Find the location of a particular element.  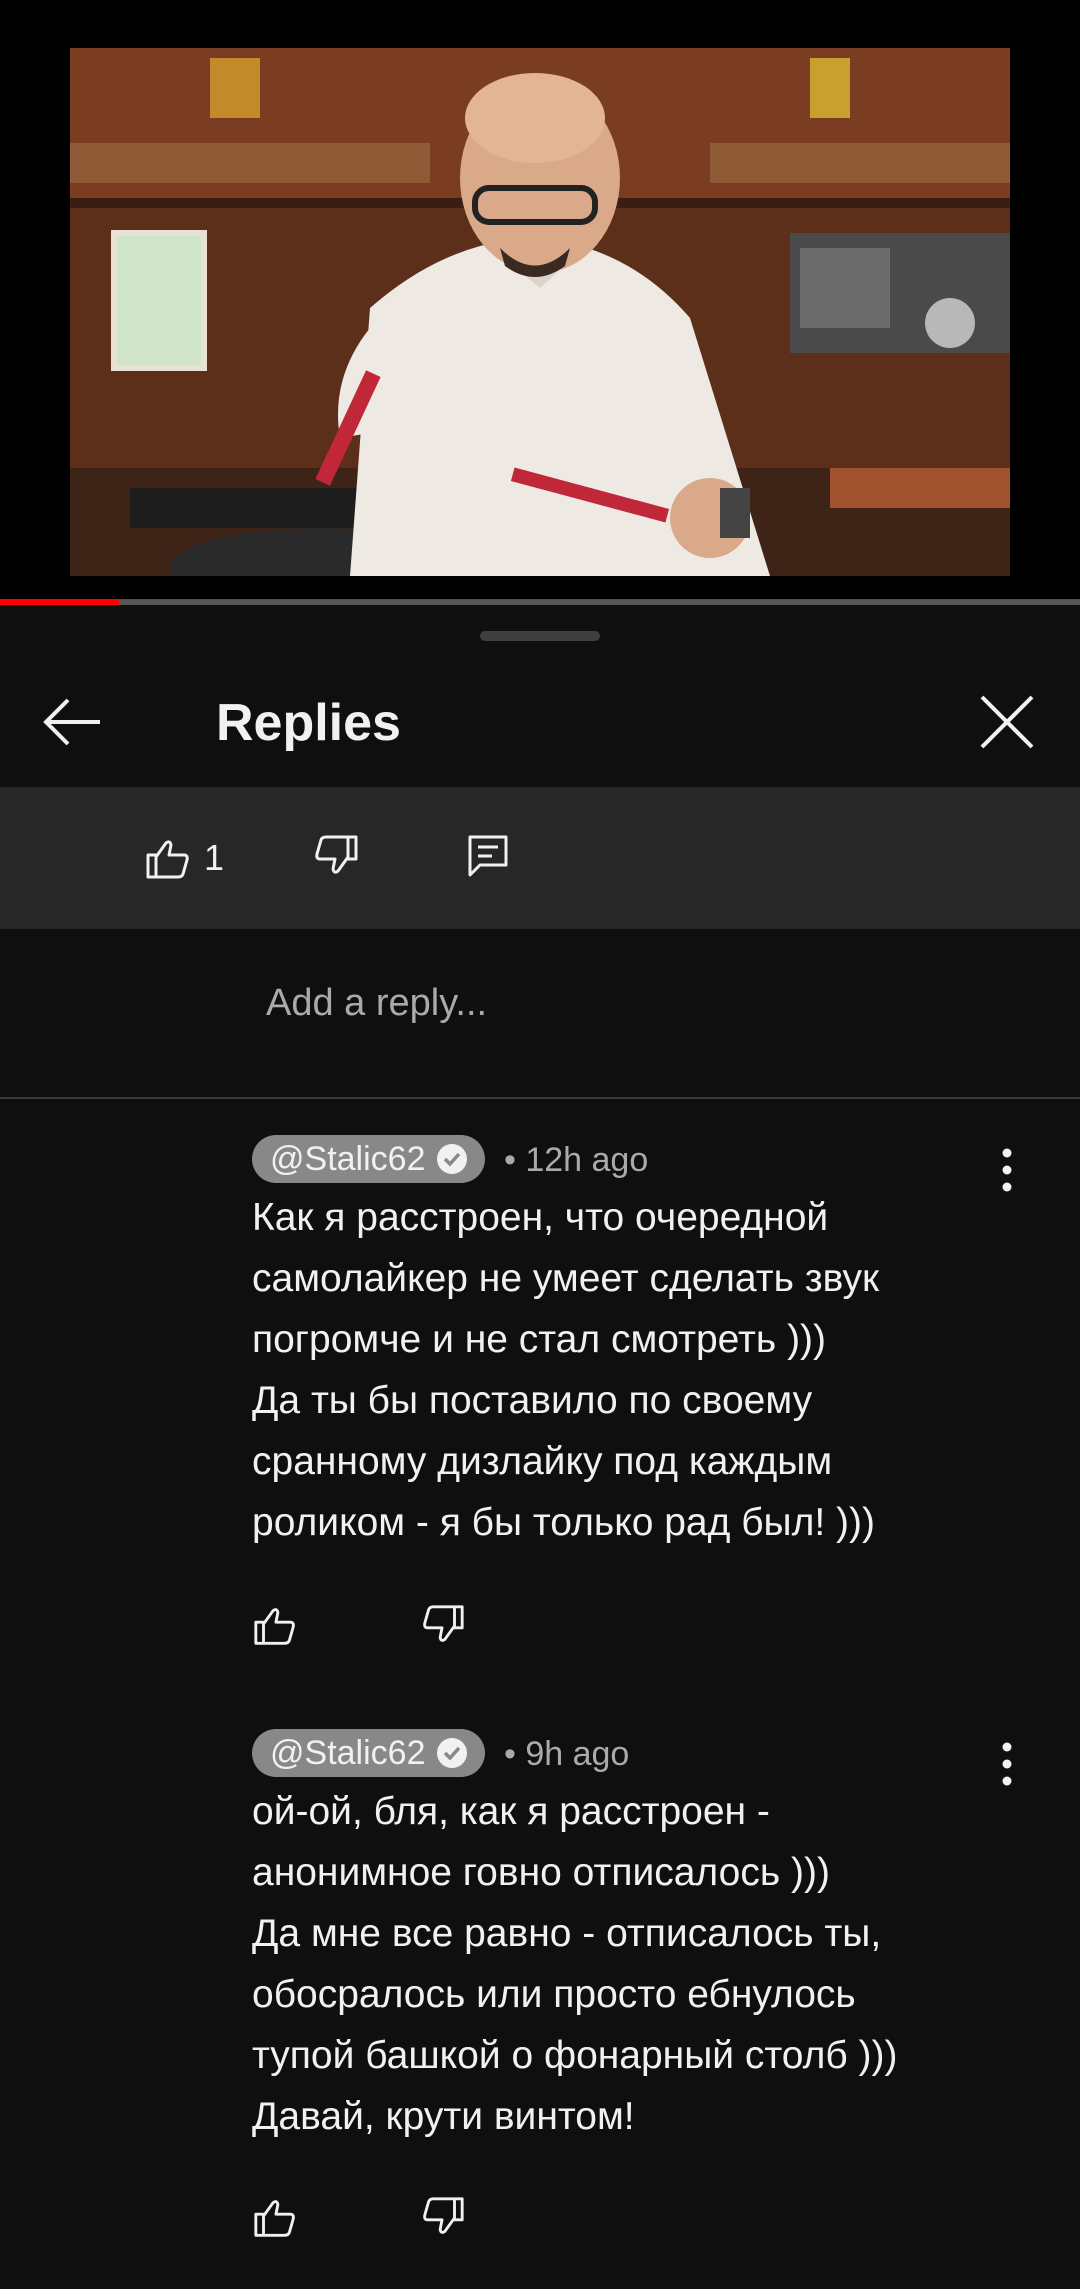

parent-reply-button is located at coordinates (488, 857).